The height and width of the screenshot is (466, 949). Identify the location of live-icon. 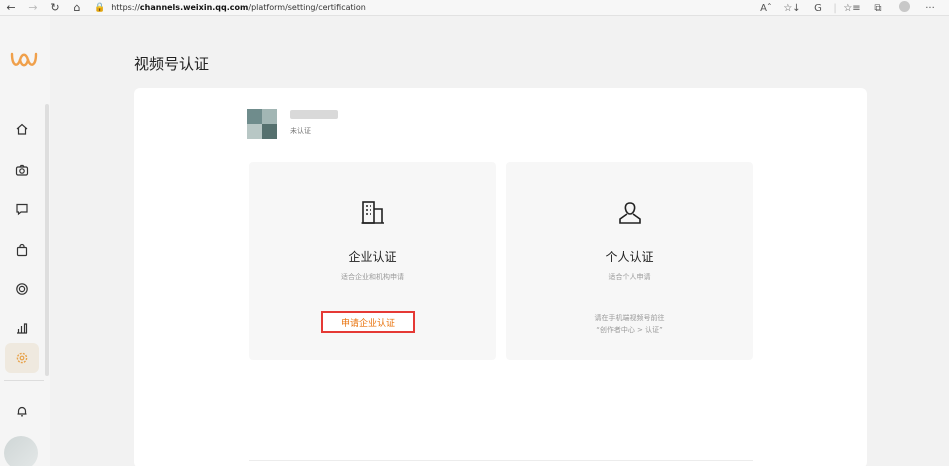
(22, 289).